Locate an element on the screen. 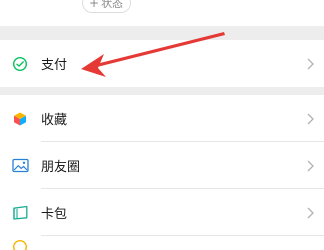 This screenshot has width=324, height=250. add-status-button: + 状态 is located at coordinates (107, 6).